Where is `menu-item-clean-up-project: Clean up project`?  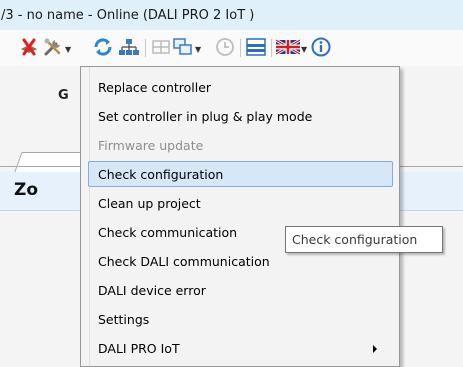 menu-item-clean-up-project: Clean up project is located at coordinates (240, 203).